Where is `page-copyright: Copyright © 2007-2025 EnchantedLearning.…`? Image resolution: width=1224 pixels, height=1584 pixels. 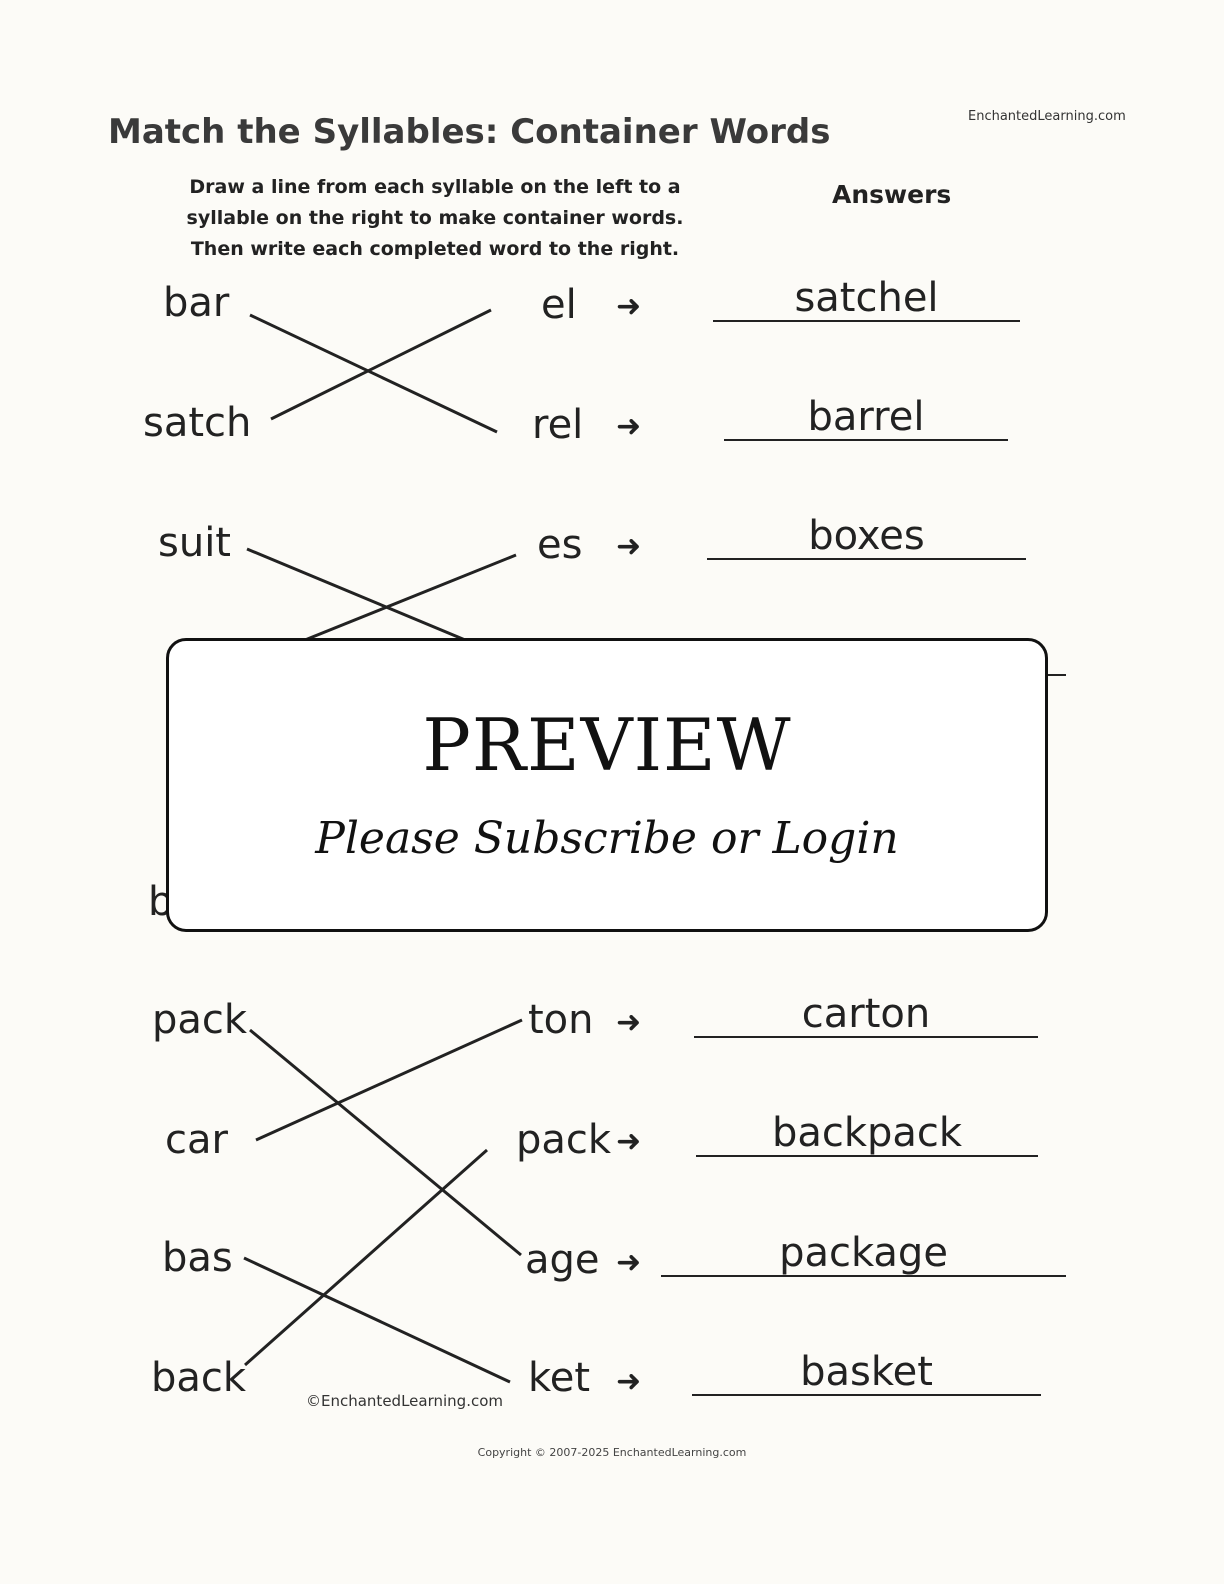 page-copyright: Copyright © 2007-2025 EnchantedLearning.… is located at coordinates (612, 1452).